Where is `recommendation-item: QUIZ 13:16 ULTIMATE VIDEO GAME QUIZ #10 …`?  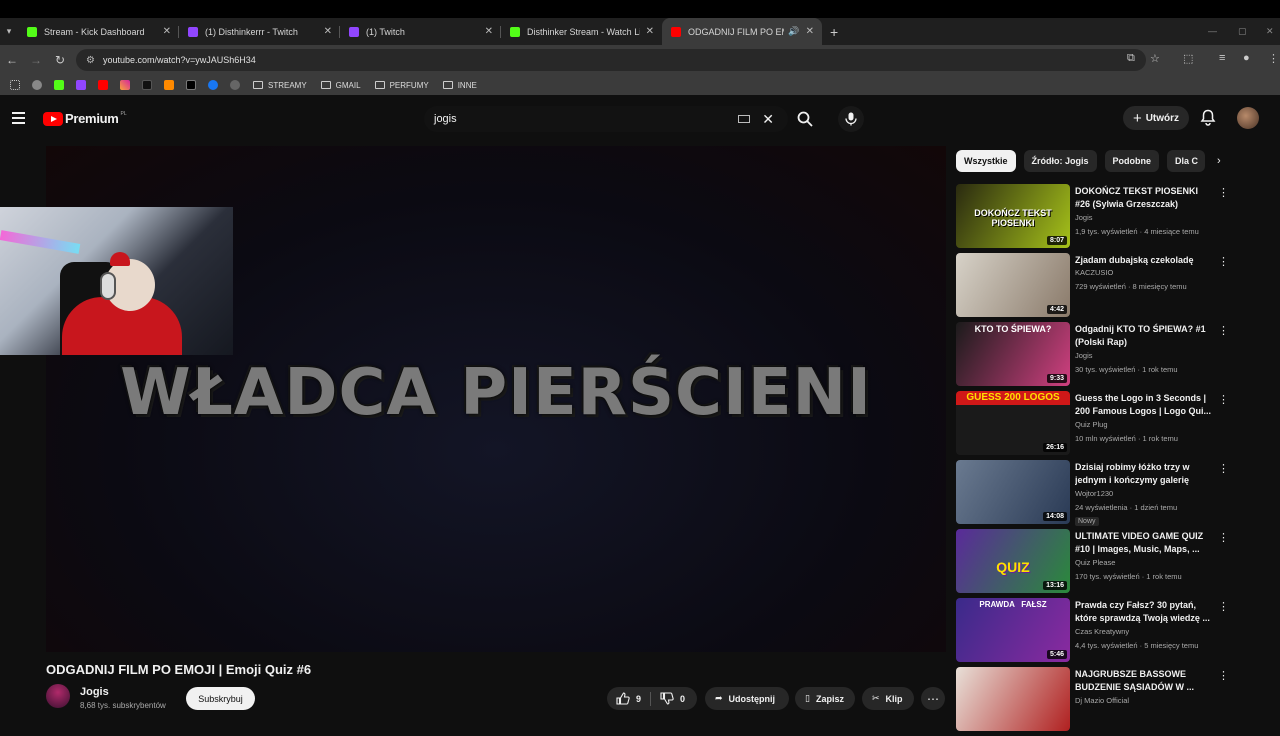 recommendation-item: QUIZ 13:16 ULTIMATE VIDEO GAME QUIZ #10 … is located at coordinates (1096, 563).